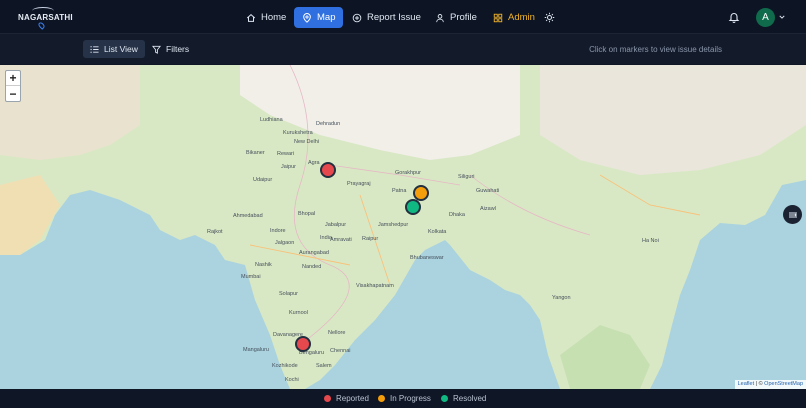 The width and height of the screenshot is (806, 408). What do you see at coordinates (298, 133) in the screenshot?
I see `city-label: Kurukshetra` at bounding box center [298, 133].